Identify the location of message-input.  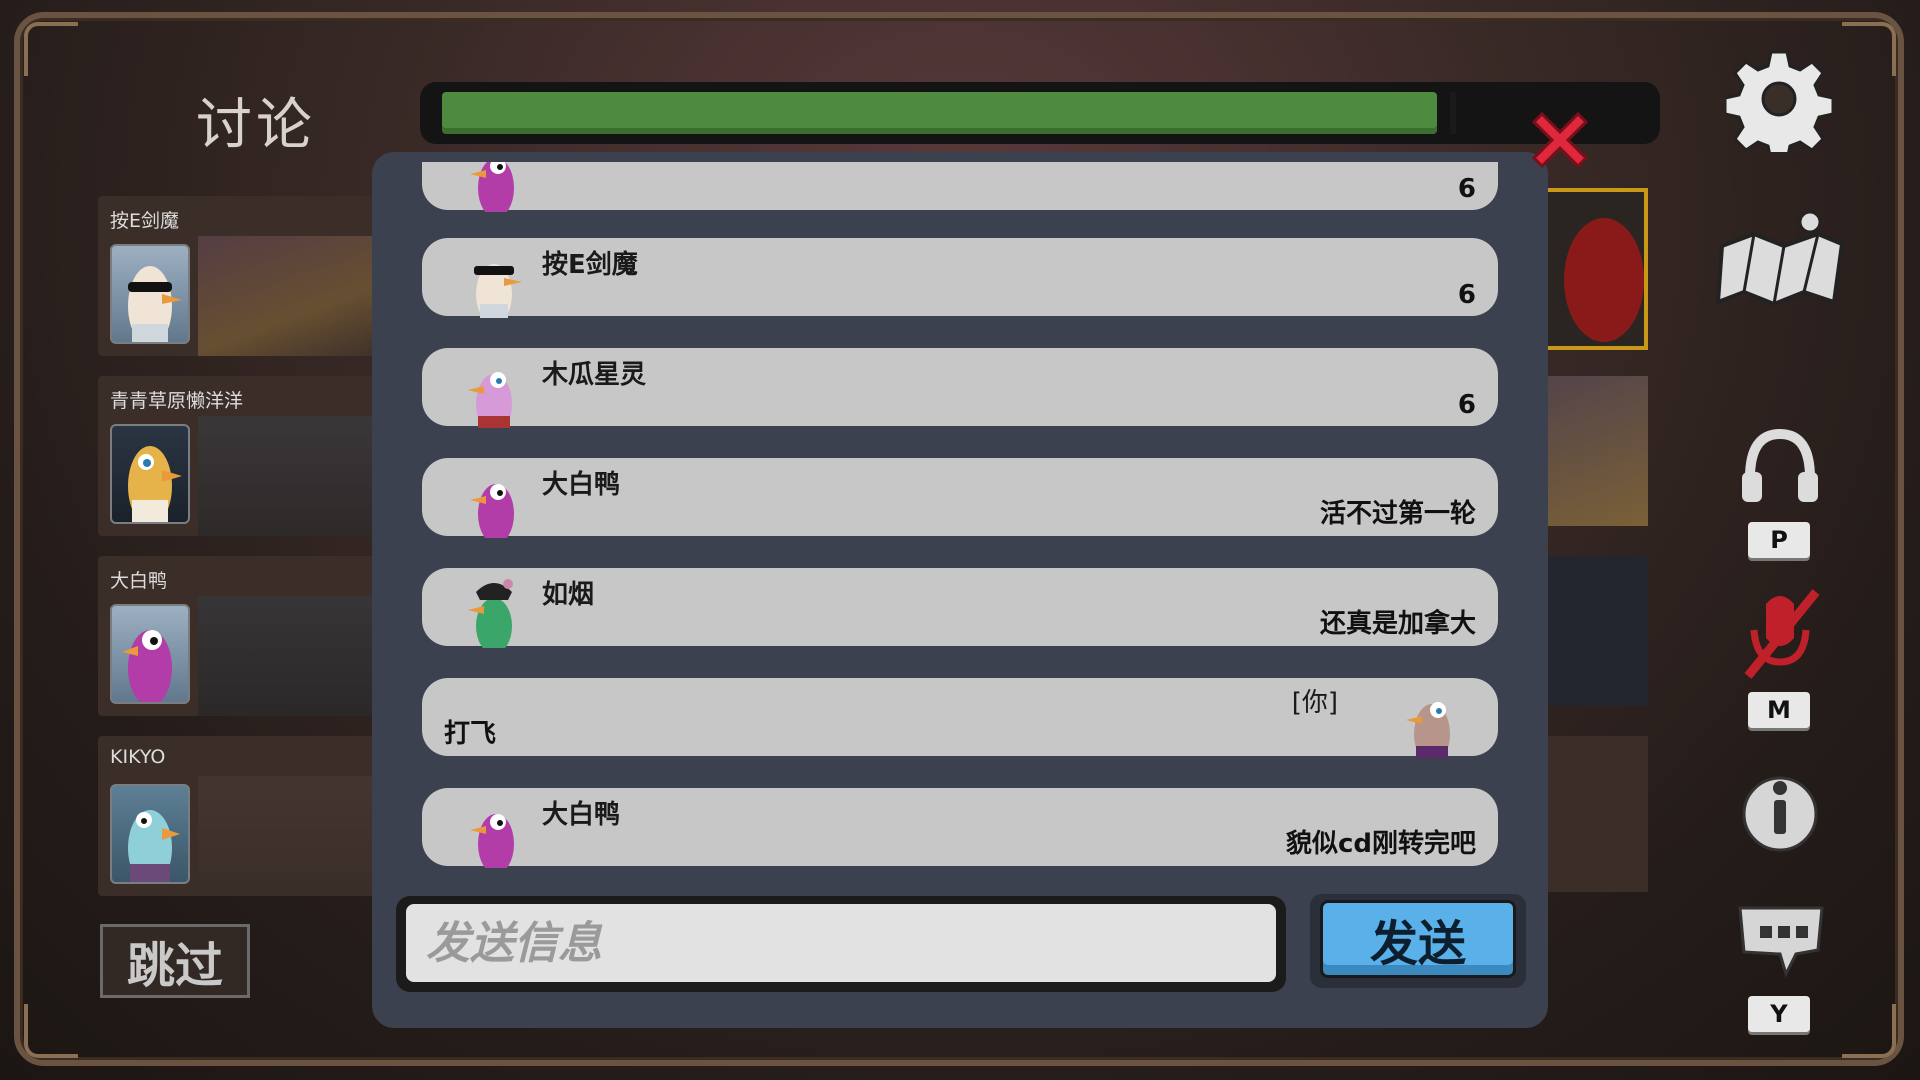
(841, 943).